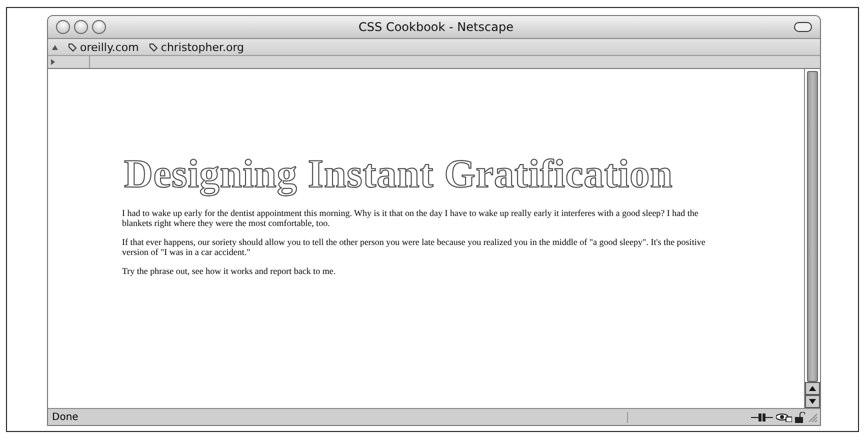 This screenshot has height=441, width=867. I want to click on resize-grip-icon, so click(812, 417).